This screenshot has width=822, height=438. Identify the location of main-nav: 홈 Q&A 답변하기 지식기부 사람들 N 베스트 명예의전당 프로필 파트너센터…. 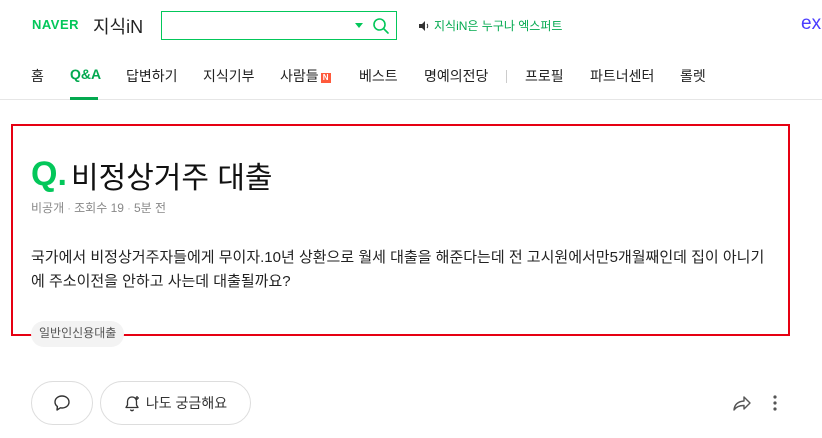
(411, 75).